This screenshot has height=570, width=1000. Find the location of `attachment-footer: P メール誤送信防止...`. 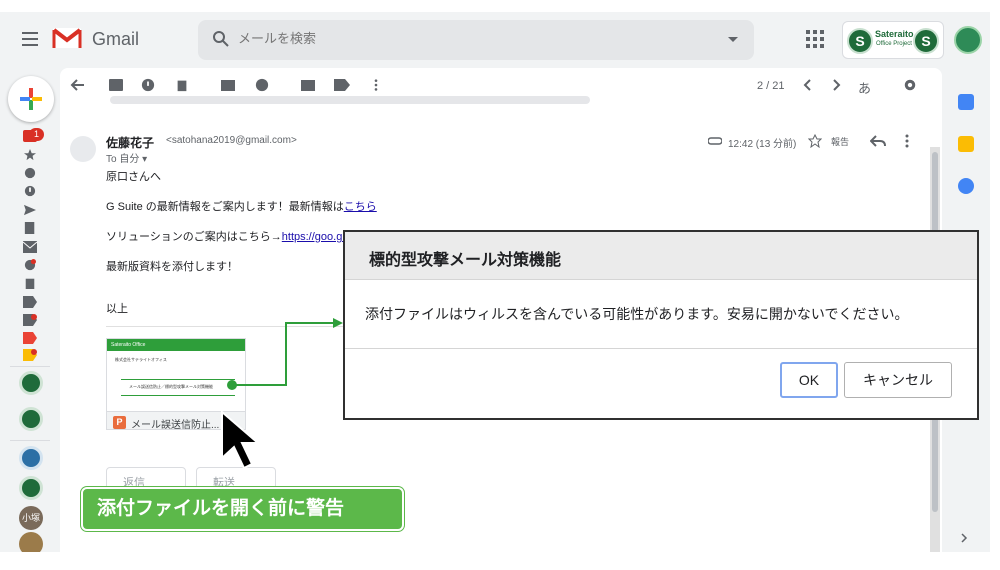

attachment-footer: P メール誤送信防止... is located at coordinates (176, 420).